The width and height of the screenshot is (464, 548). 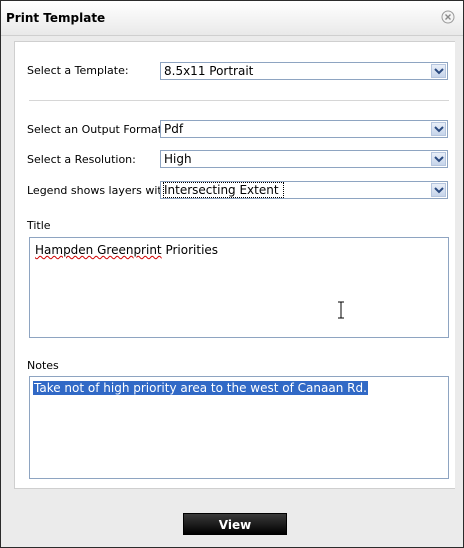 What do you see at coordinates (56, 18) in the screenshot?
I see `dialog-title: Print Template` at bounding box center [56, 18].